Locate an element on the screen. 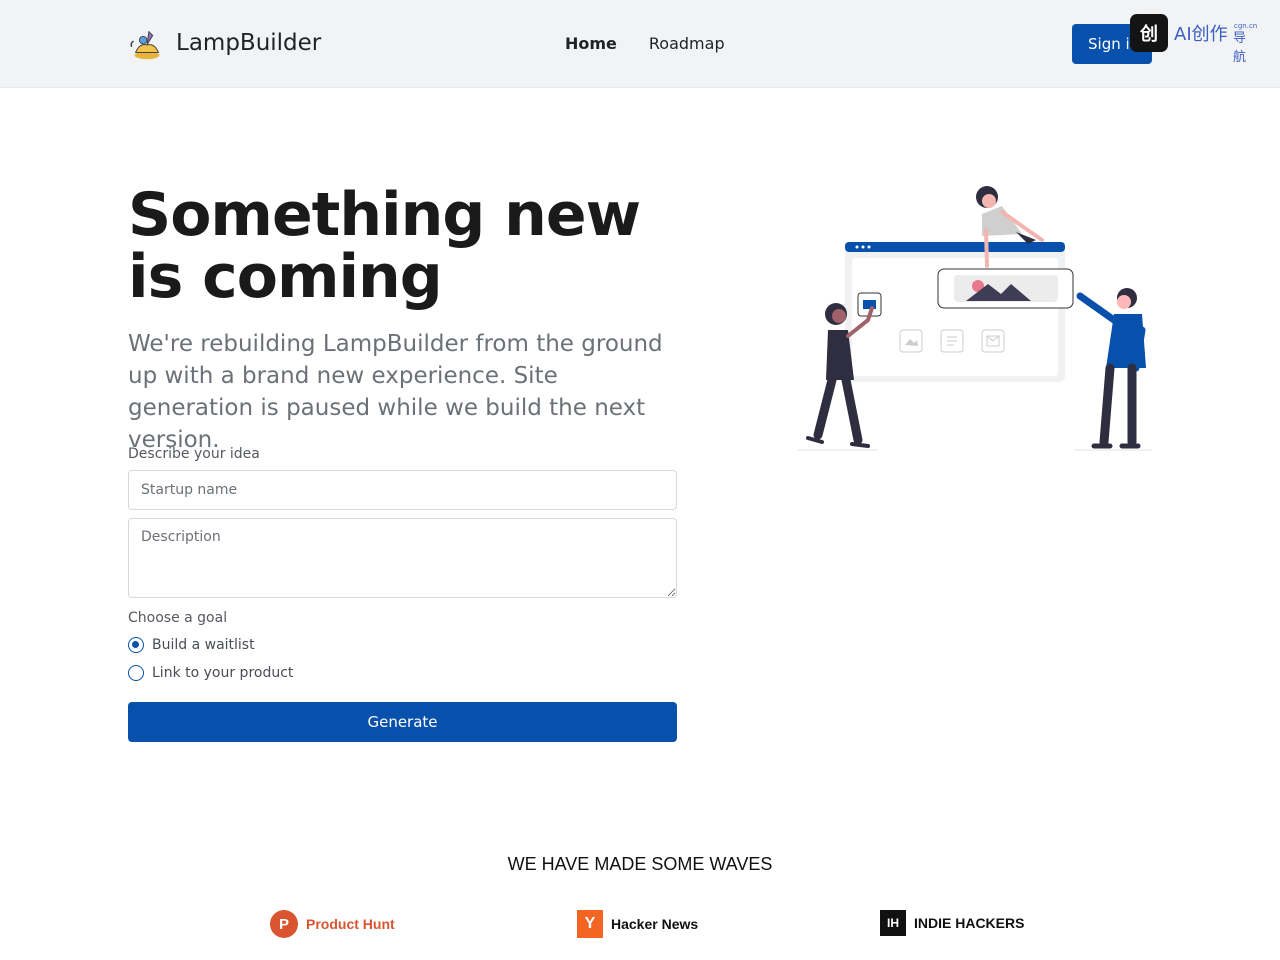 The width and height of the screenshot is (1280, 960). goal-option-label: Build a waitlist is located at coordinates (203, 645).